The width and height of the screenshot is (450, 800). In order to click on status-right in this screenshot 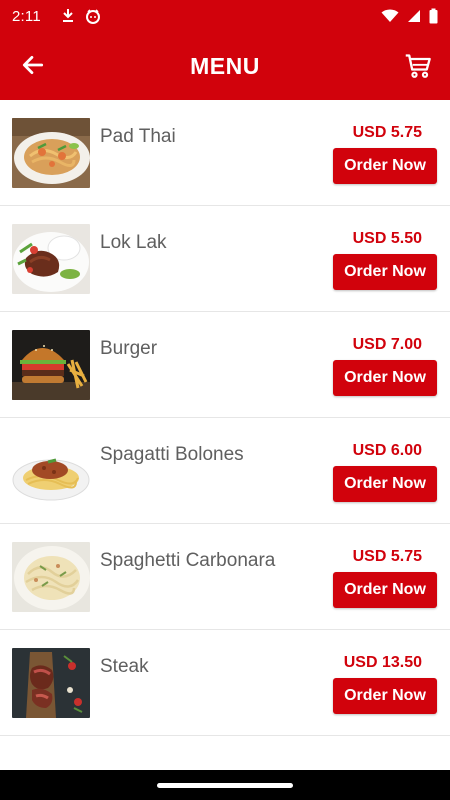, I will do `click(409, 16)`.